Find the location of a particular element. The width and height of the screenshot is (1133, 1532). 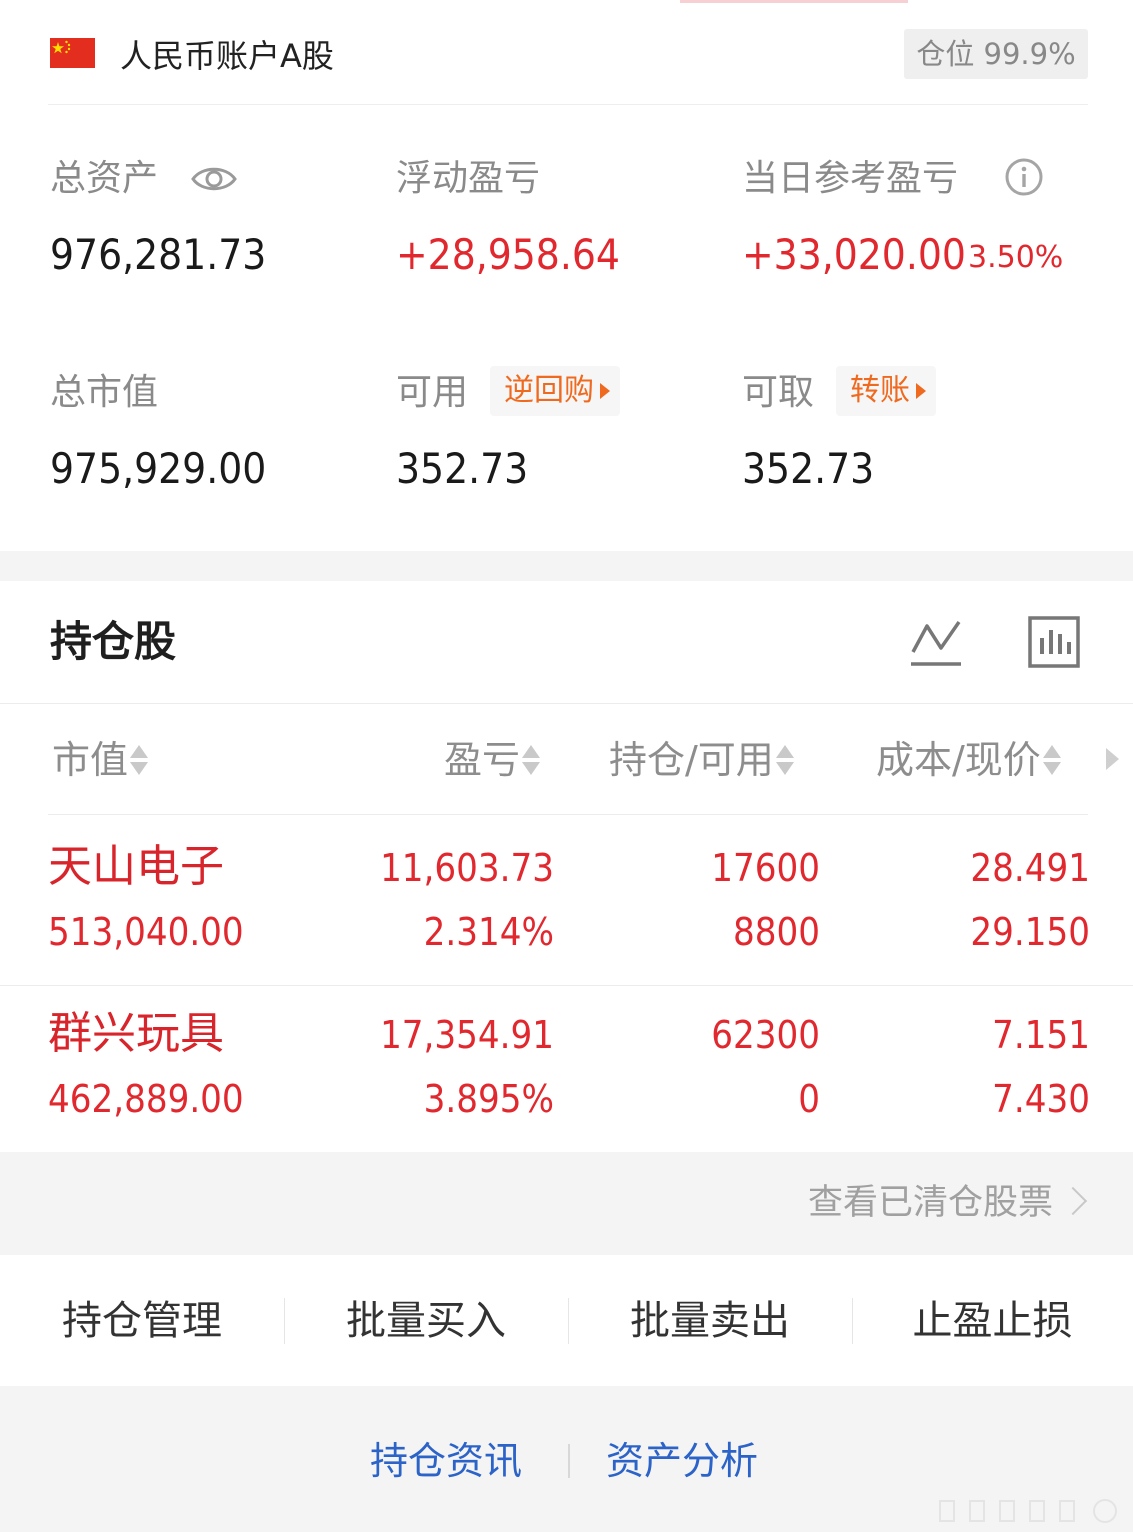

daily-pl-percent: 3.50% is located at coordinates (1016, 257).